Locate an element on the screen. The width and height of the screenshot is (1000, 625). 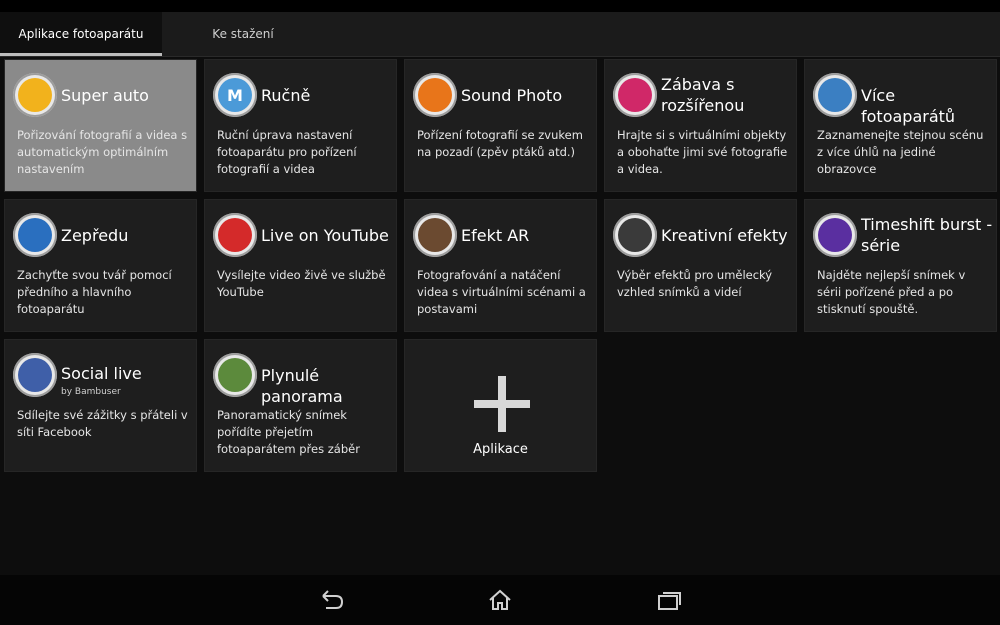
app-title: Live on YouTube is located at coordinates (325, 235).